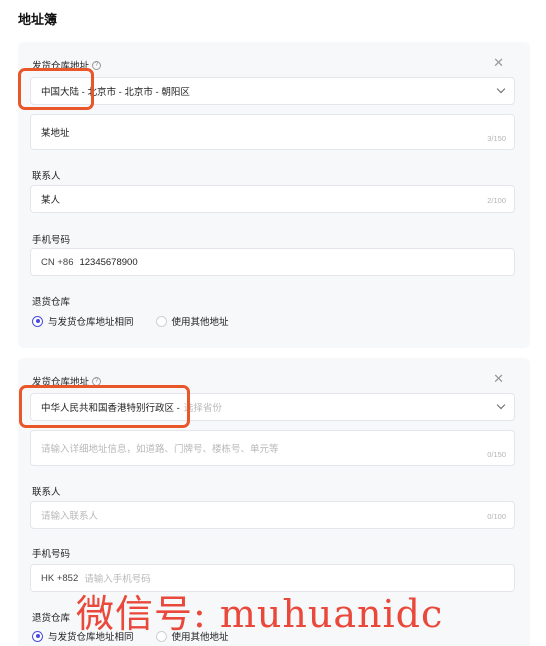 The height and width of the screenshot is (646, 546). What do you see at coordinates (70, 516) in the screenshot?
I see `contact-placeholder: 请输入联系人` at bounding box center [70, 516].